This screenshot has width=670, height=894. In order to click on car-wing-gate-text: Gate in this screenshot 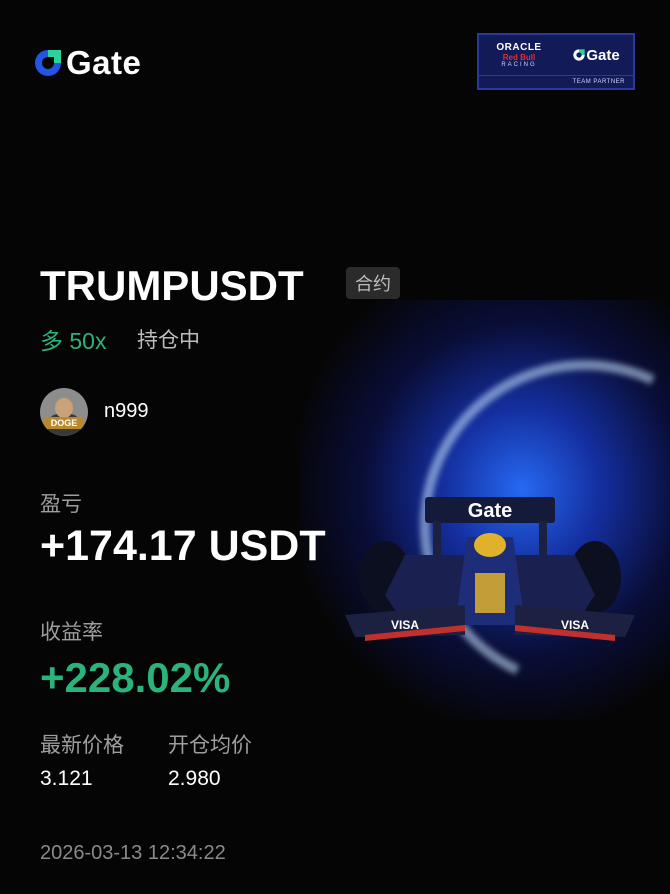, I will do `click(490, 511)`.